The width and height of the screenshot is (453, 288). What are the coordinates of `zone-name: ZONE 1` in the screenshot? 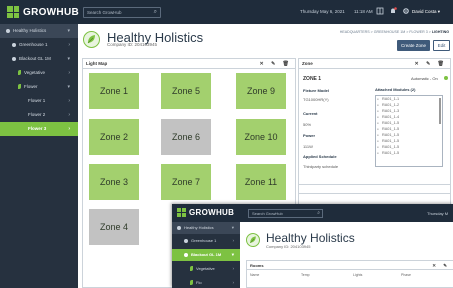 It's located at (312, 79).